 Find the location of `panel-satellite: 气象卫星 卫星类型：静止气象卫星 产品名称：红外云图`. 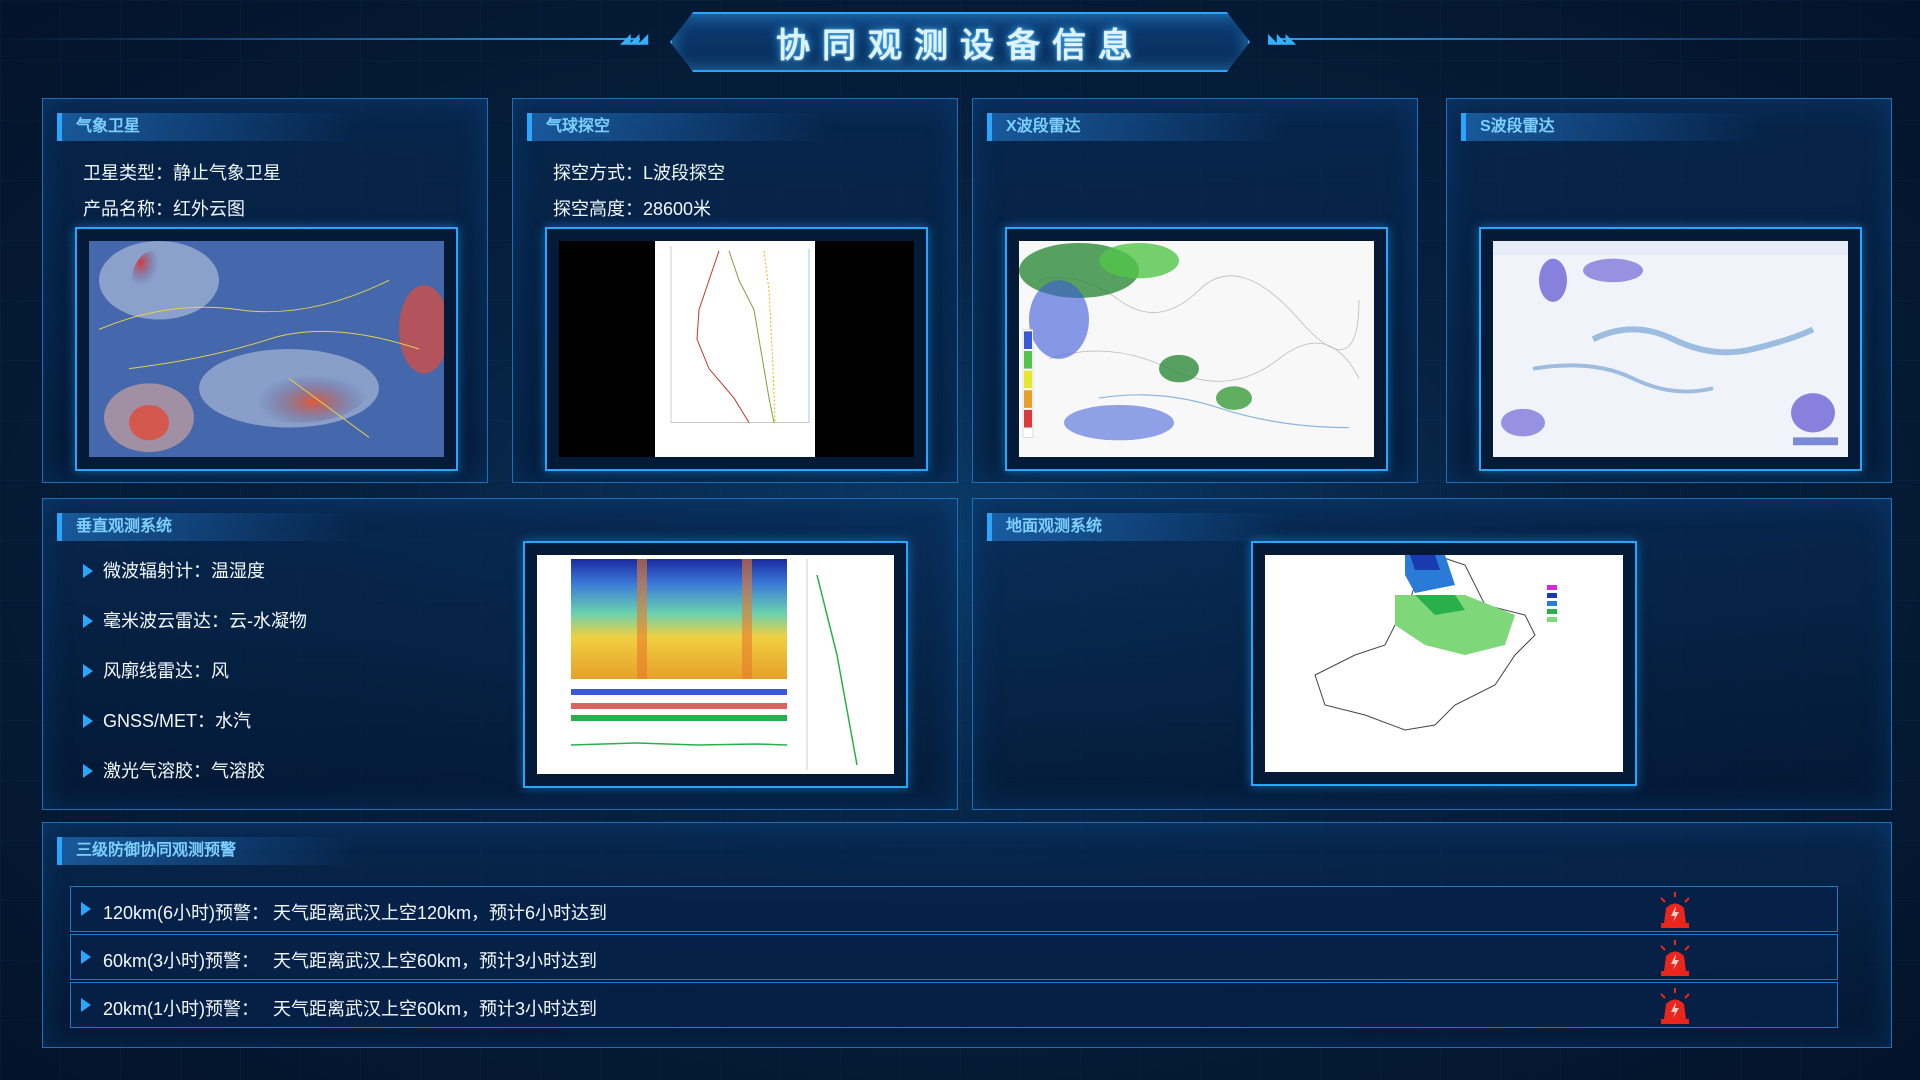

panel-satellite: 气象卫星 卫星类型：静止气象卫星 产品名称：红外云图 is located at coordinates (265, 290).